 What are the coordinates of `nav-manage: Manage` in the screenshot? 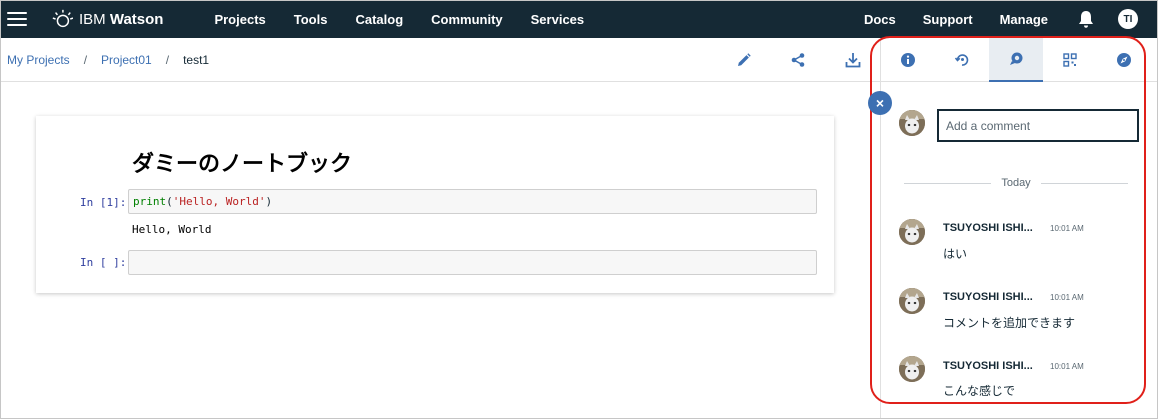 It's located at (1024, 19).